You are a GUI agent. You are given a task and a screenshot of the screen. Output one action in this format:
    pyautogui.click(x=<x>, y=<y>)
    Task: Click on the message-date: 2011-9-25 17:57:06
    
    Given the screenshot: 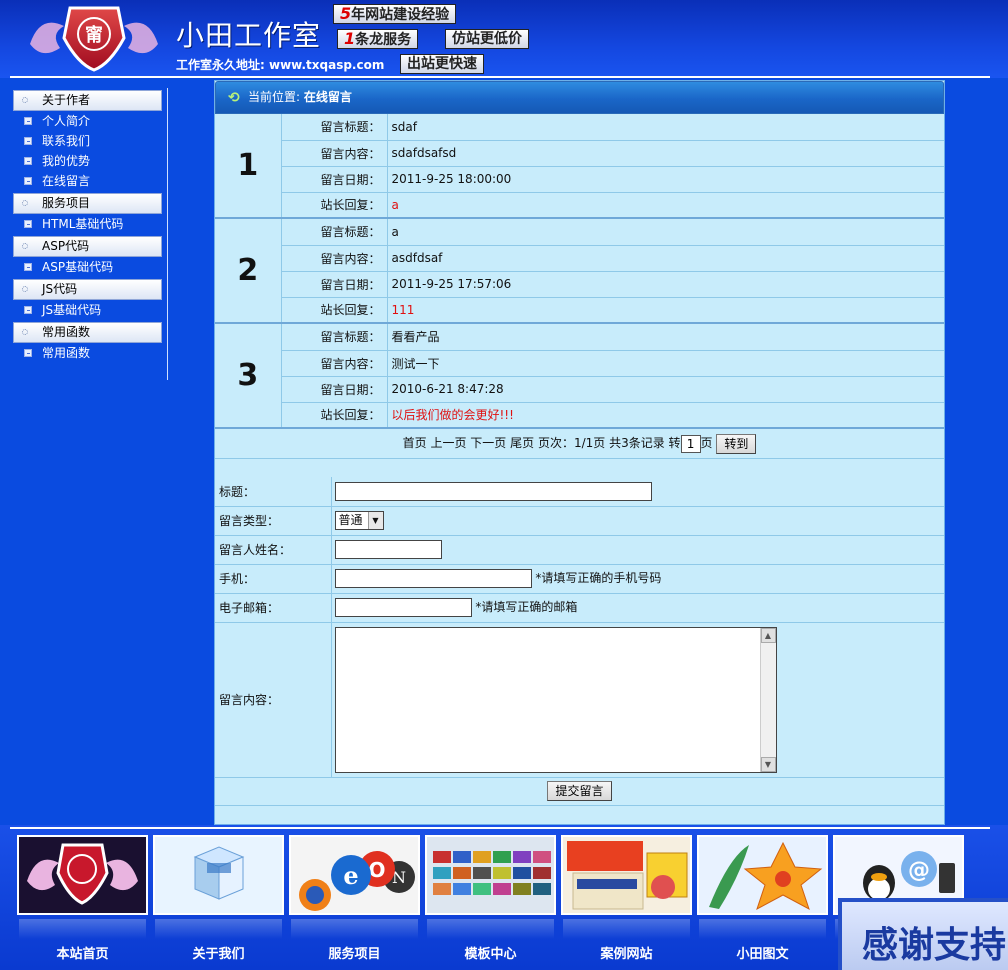 What is the action you would take?
    pyautogui.click(x=665, y=284)
    